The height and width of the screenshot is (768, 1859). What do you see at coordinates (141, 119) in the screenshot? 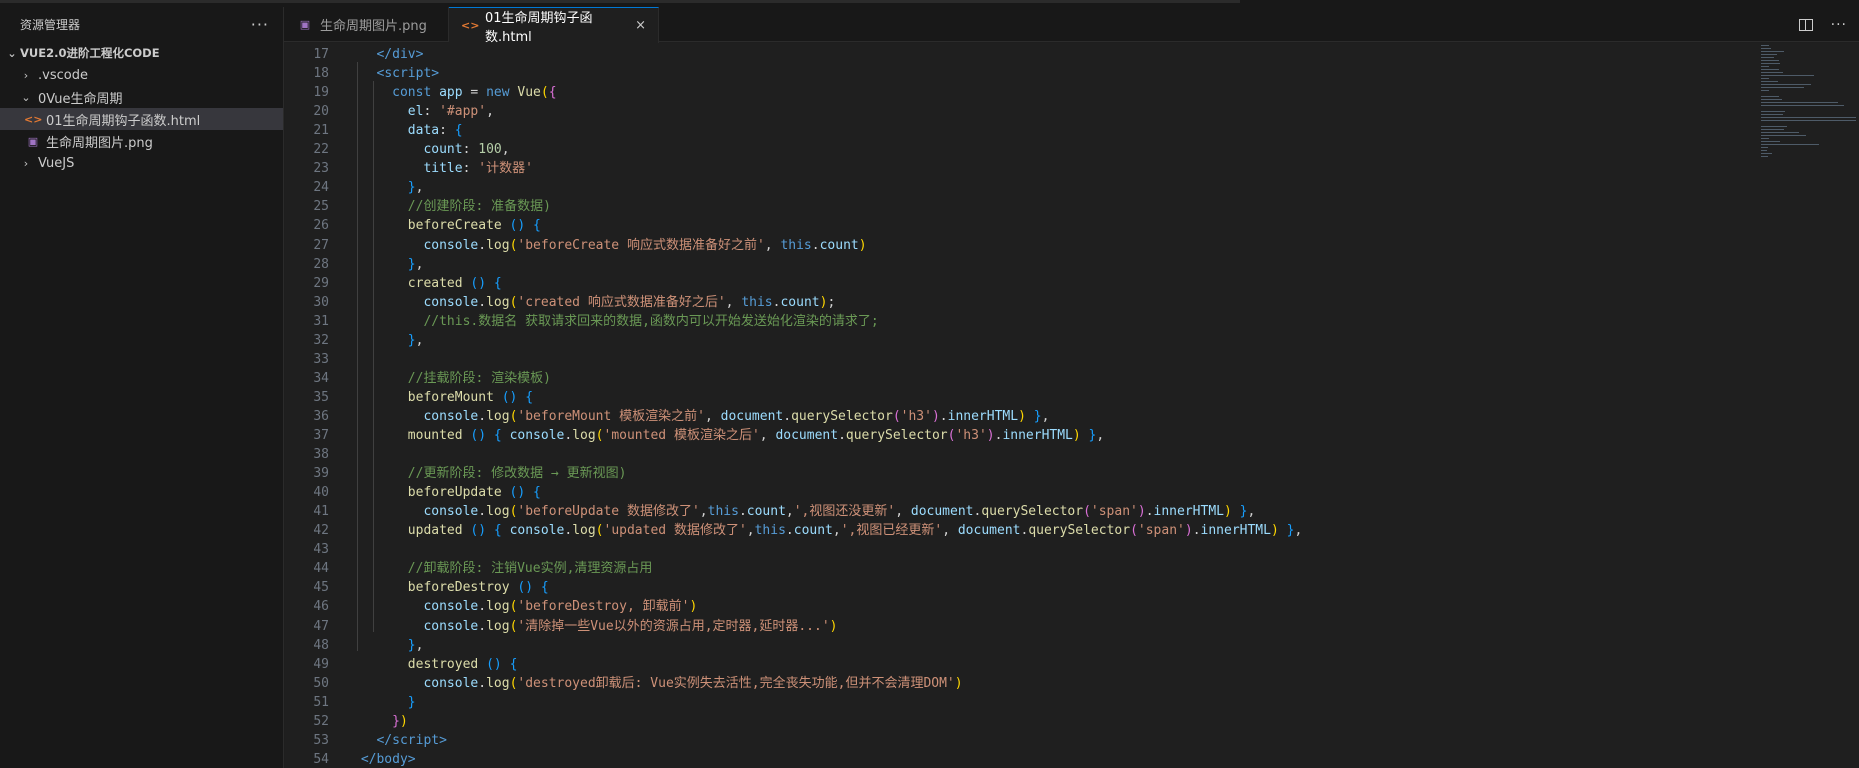
I see `tree-item: <> 01生命周期钩子函数.html` at bounding box center [141, 119].